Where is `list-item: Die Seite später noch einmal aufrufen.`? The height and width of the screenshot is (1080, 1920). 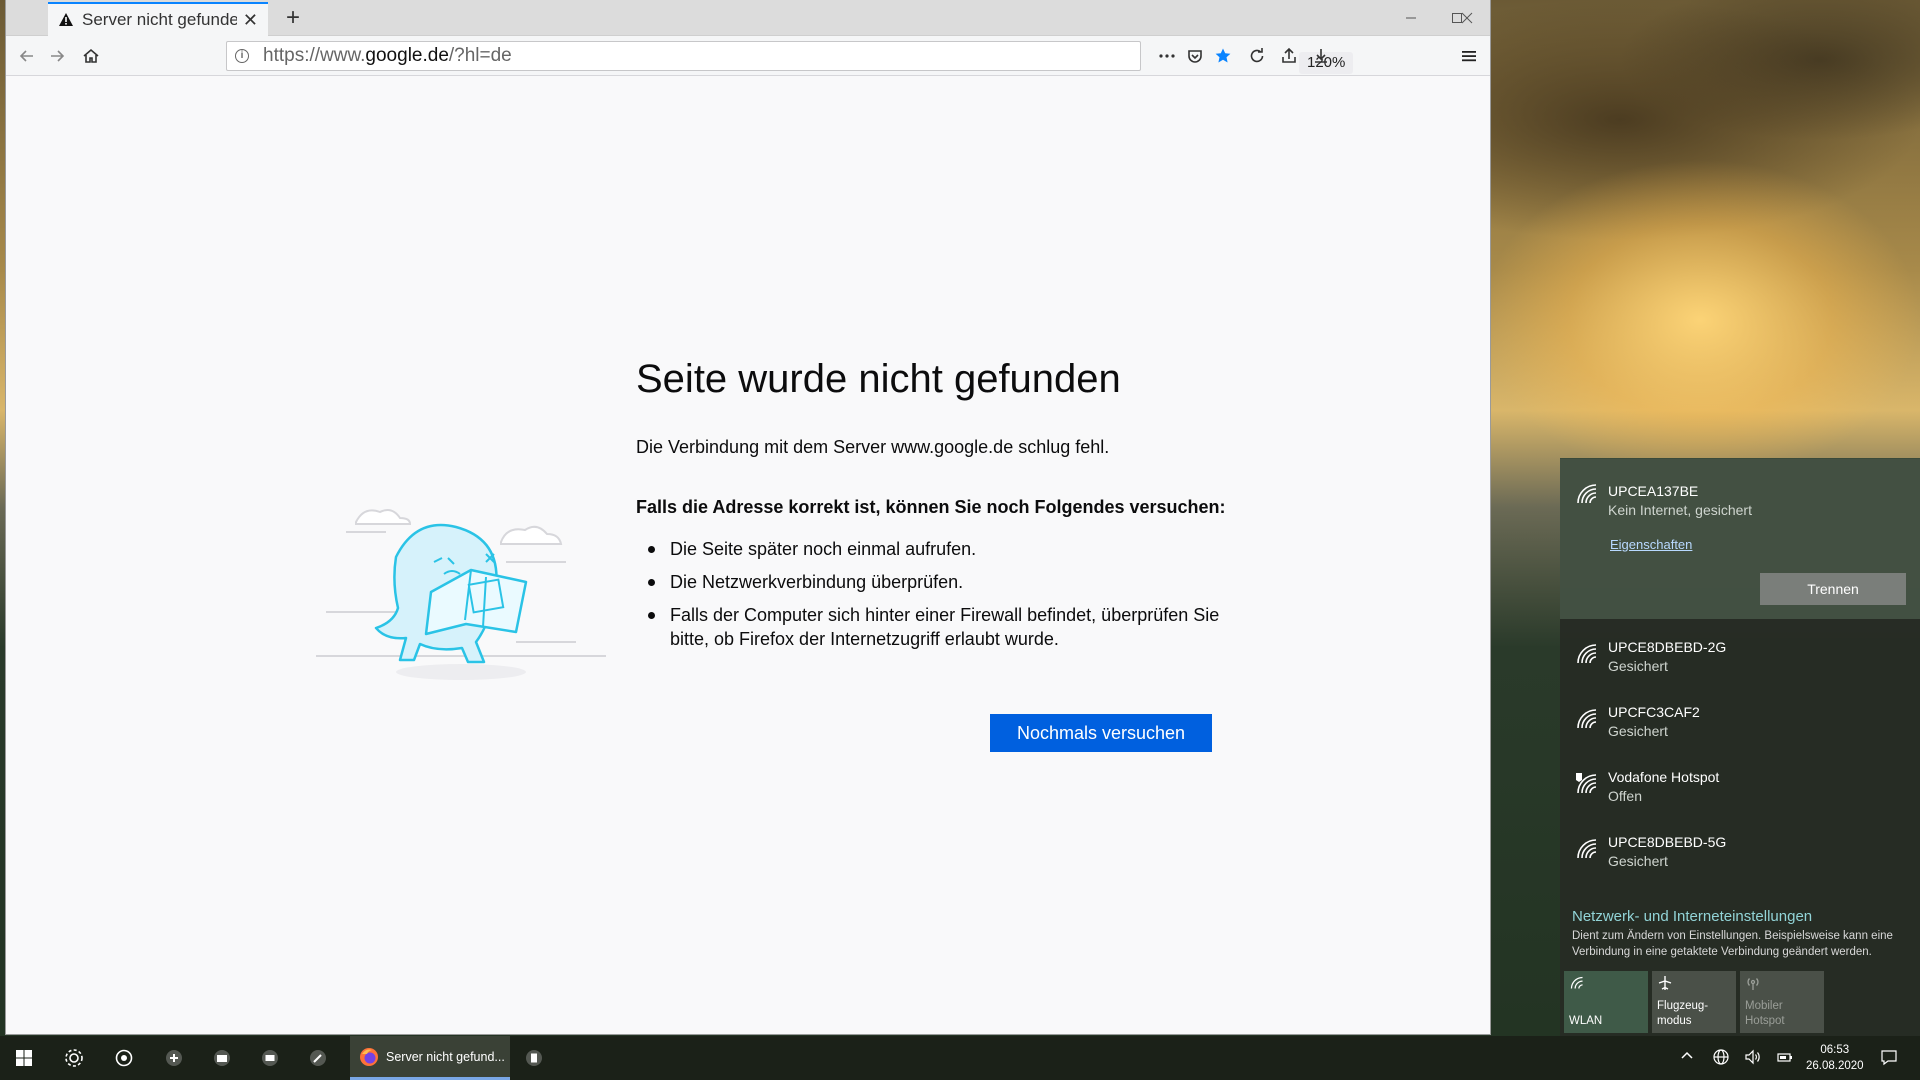 list-item: Die Seite später noch einmal aufrufen. is located at coordinates (936, 549).